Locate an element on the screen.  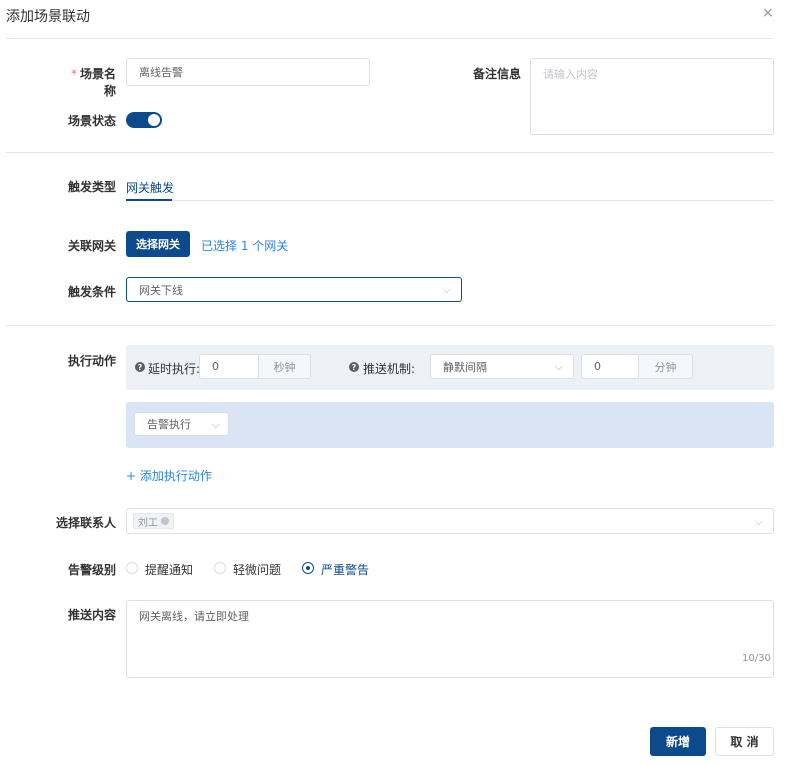
trigger-condition-label: 触发条件 is located at coordinates (91, 292).